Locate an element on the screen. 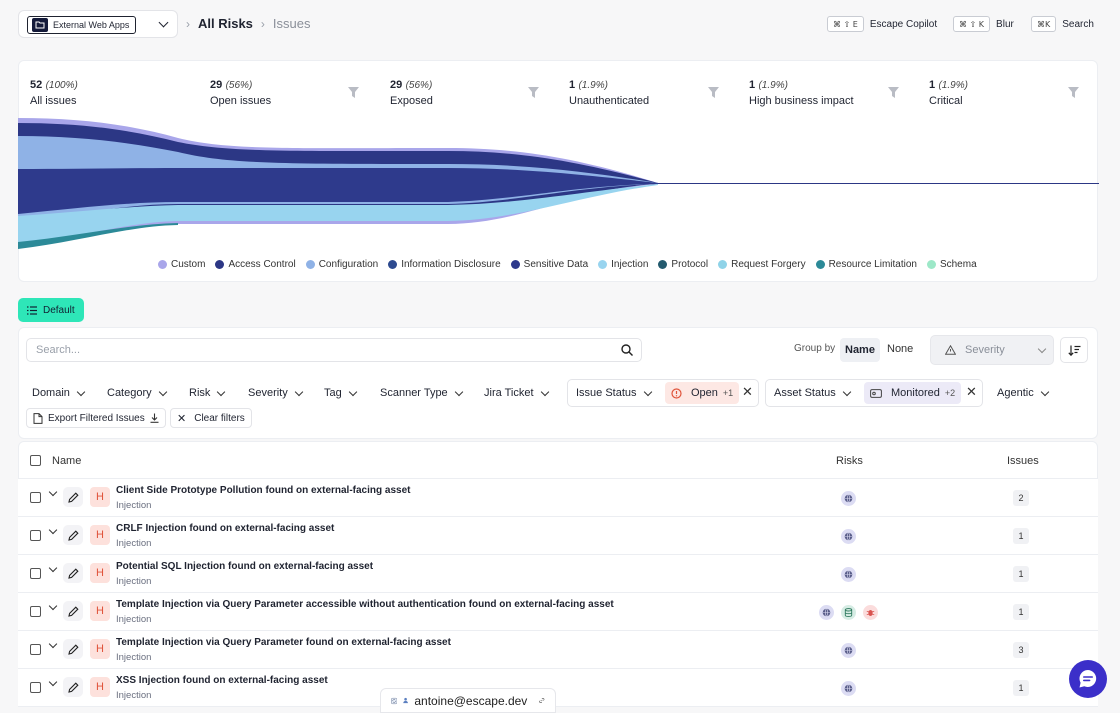 The width and height of the screenshot is (1120, 713). filter-label: Scanner Type is located at coordinates (414, 393).